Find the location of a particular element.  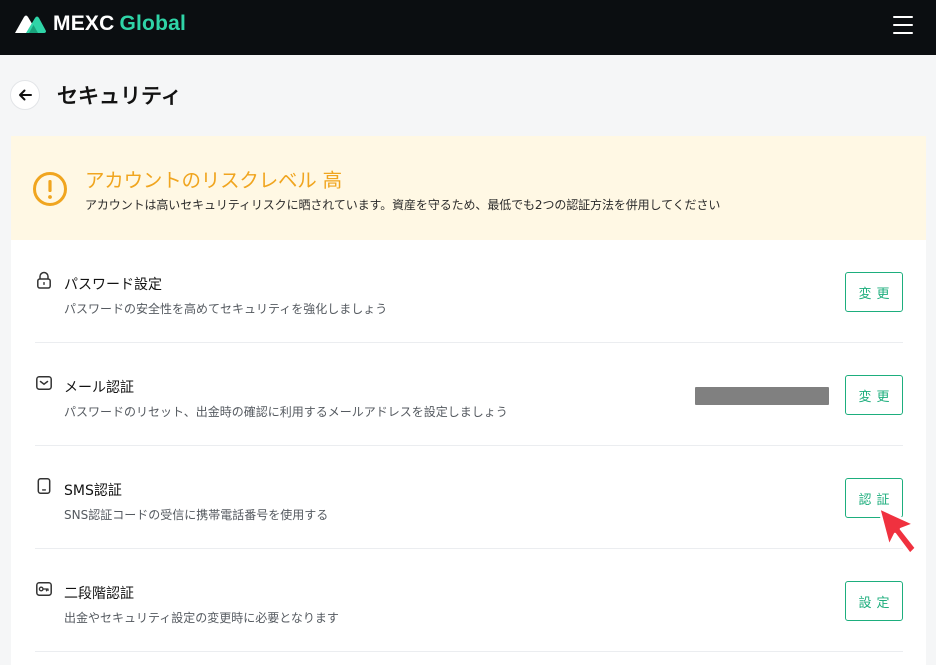

mexc-logo: MEXC Global is located at coordinates (99, 24).